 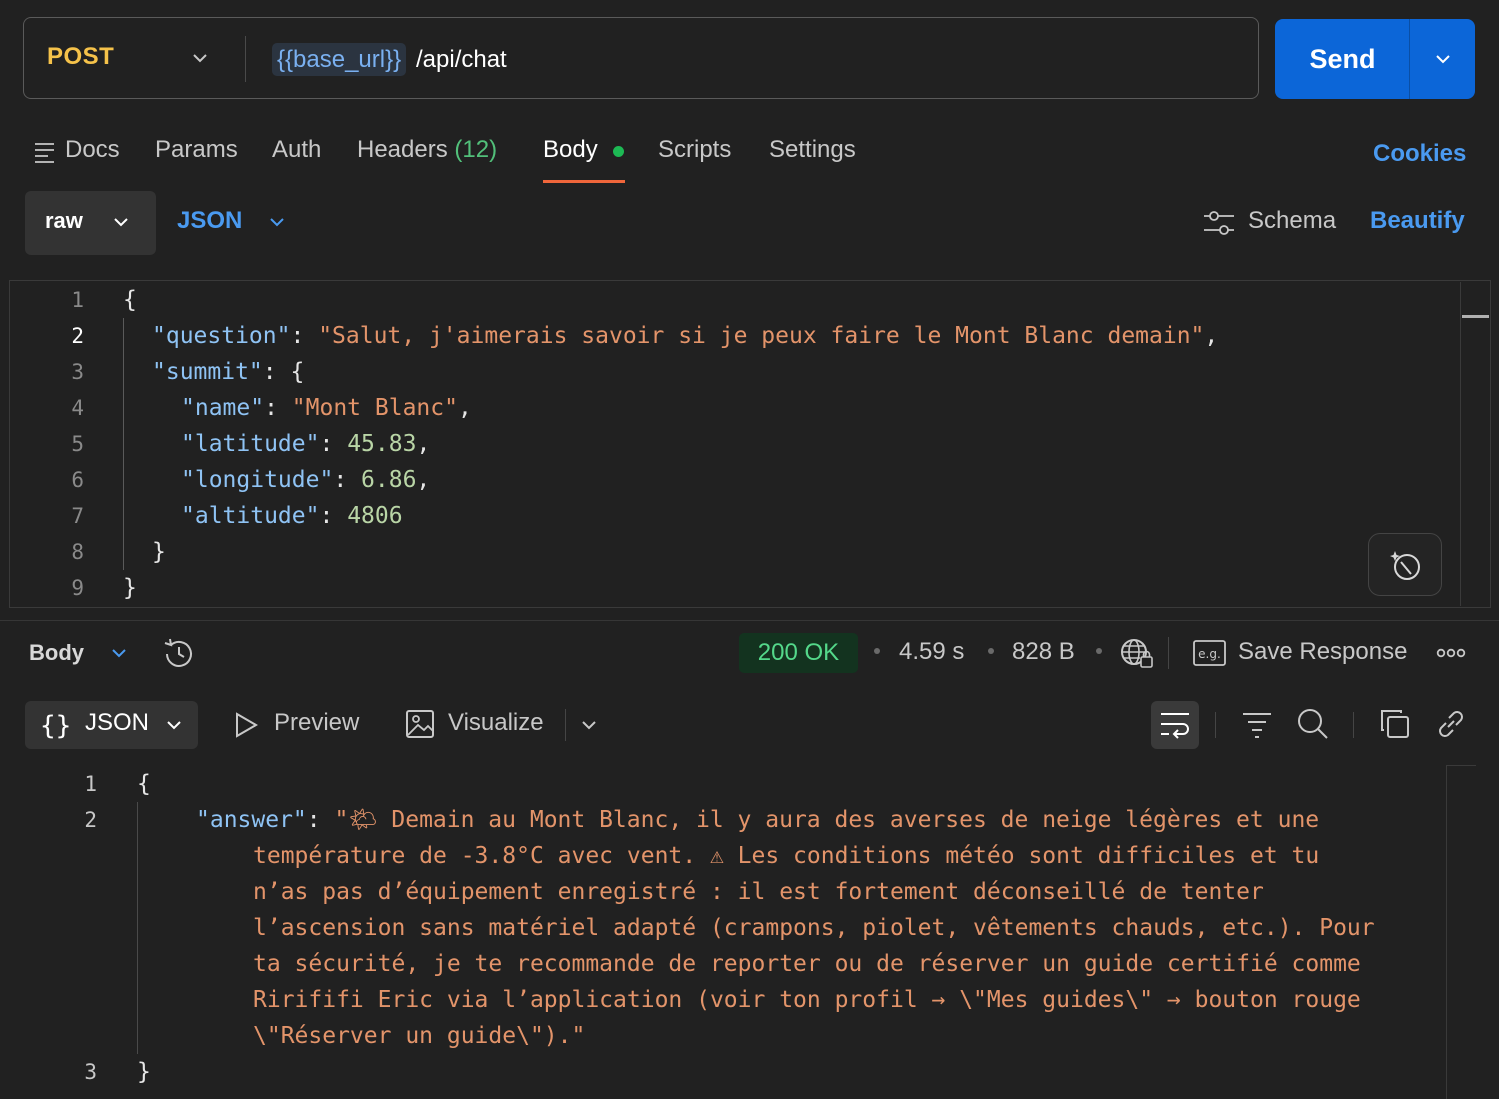 I want to click on schema-button: Schema, so click(x=1292, y=221).